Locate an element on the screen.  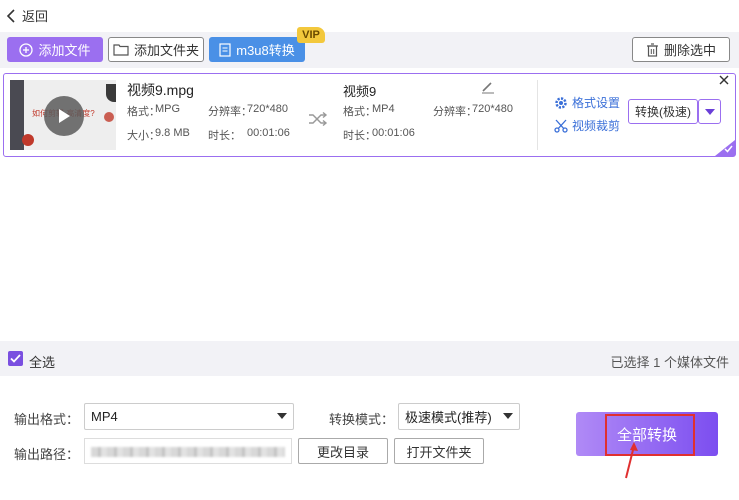
convert-mode-select: 极速模式(推荐) is located at coordinates (459, 416).